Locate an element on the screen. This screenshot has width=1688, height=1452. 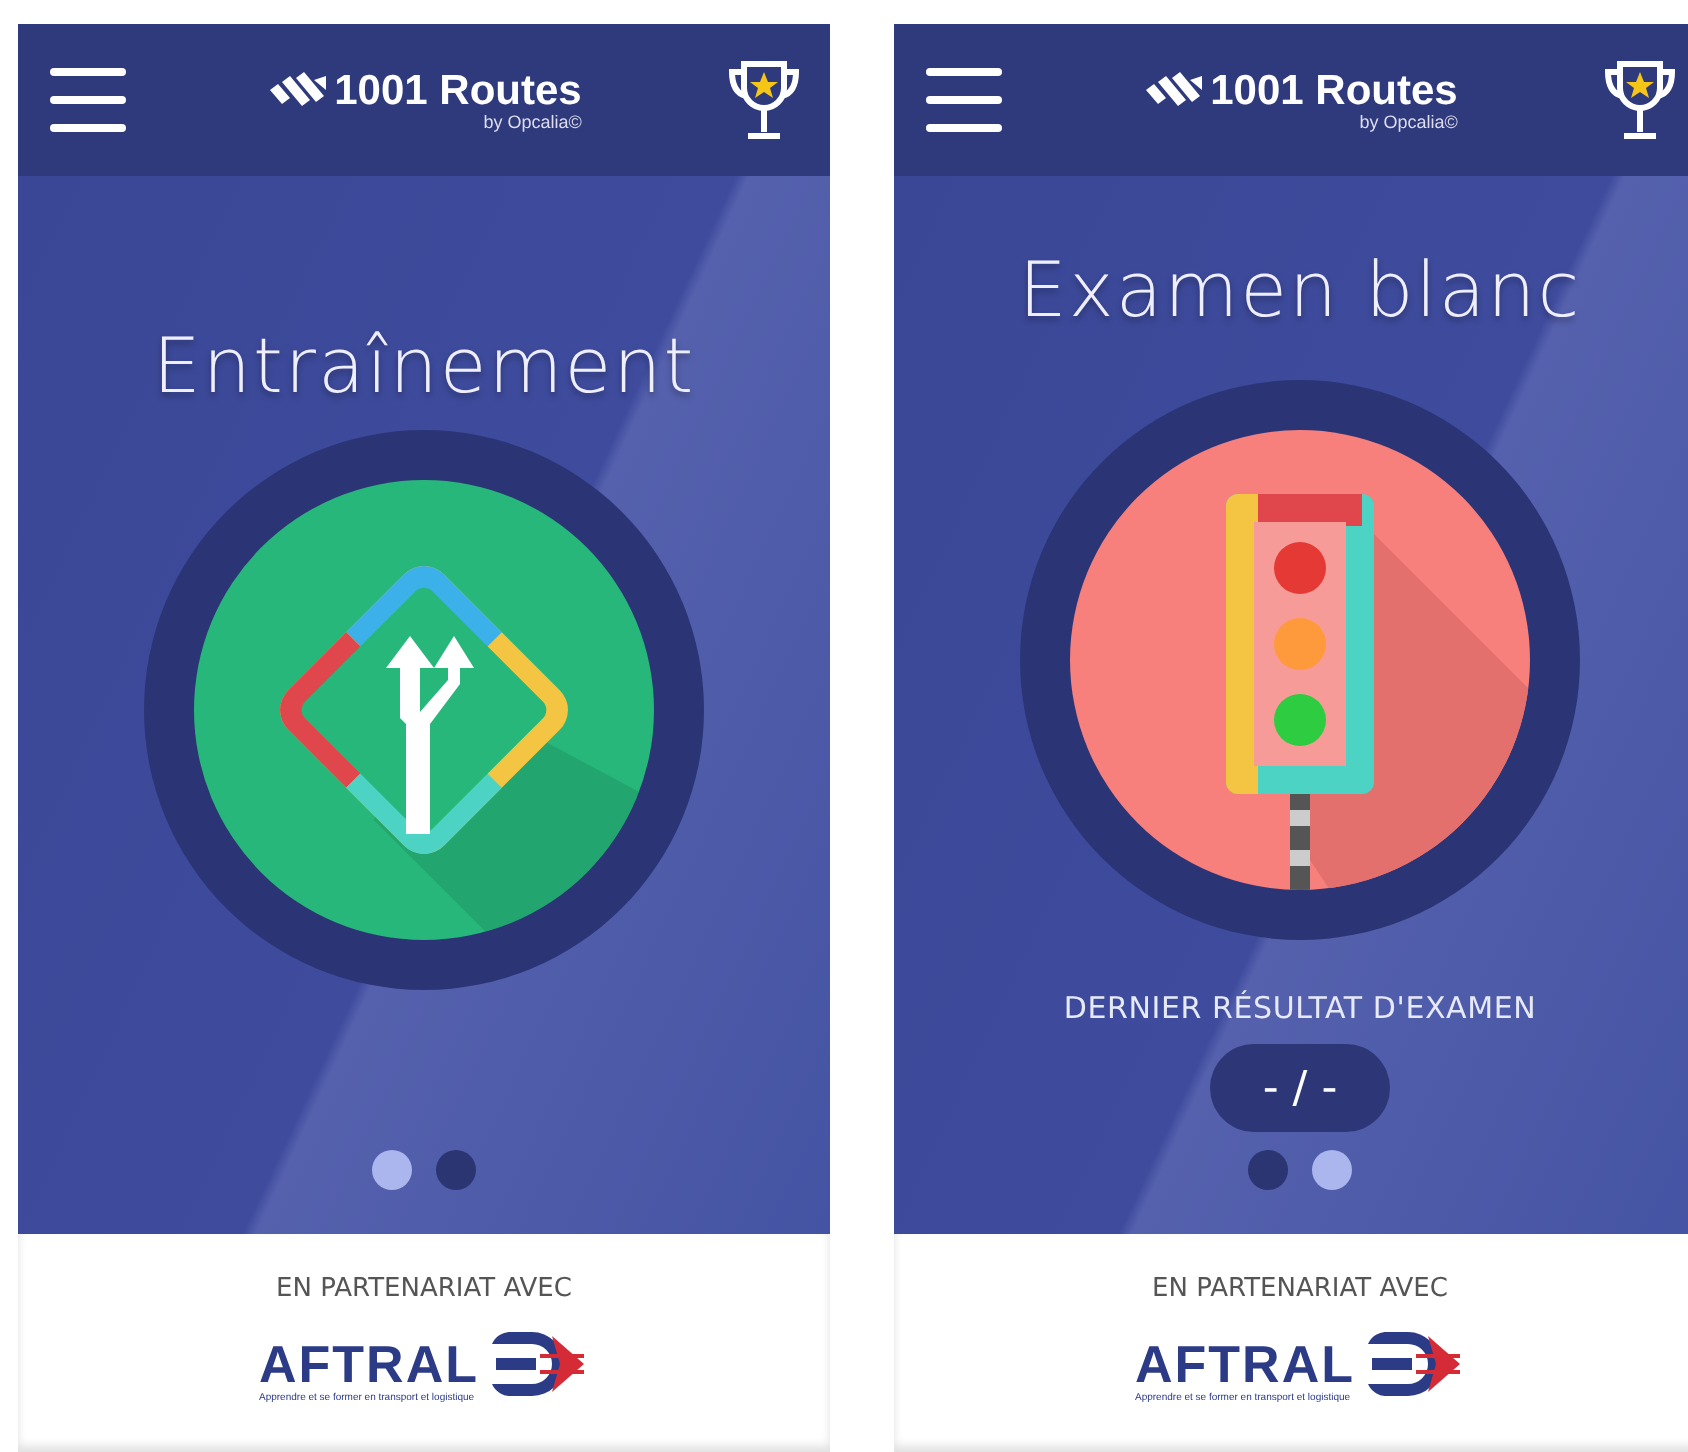
slide-title: Entraînement is located at coordinates (424, 367).